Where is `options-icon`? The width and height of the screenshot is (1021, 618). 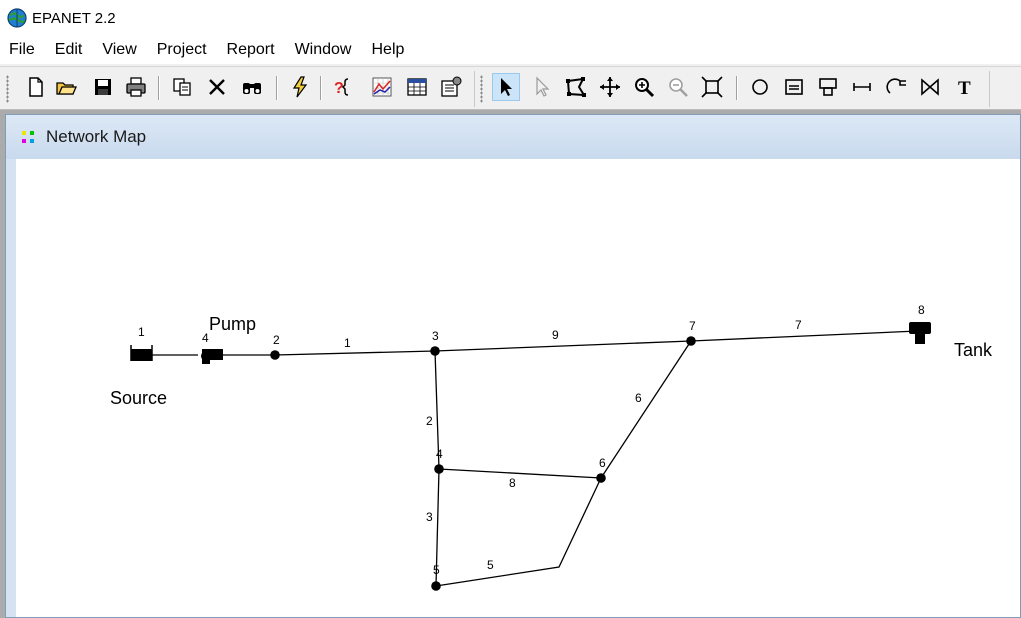 options-icon is located at coordinates (451, 86).